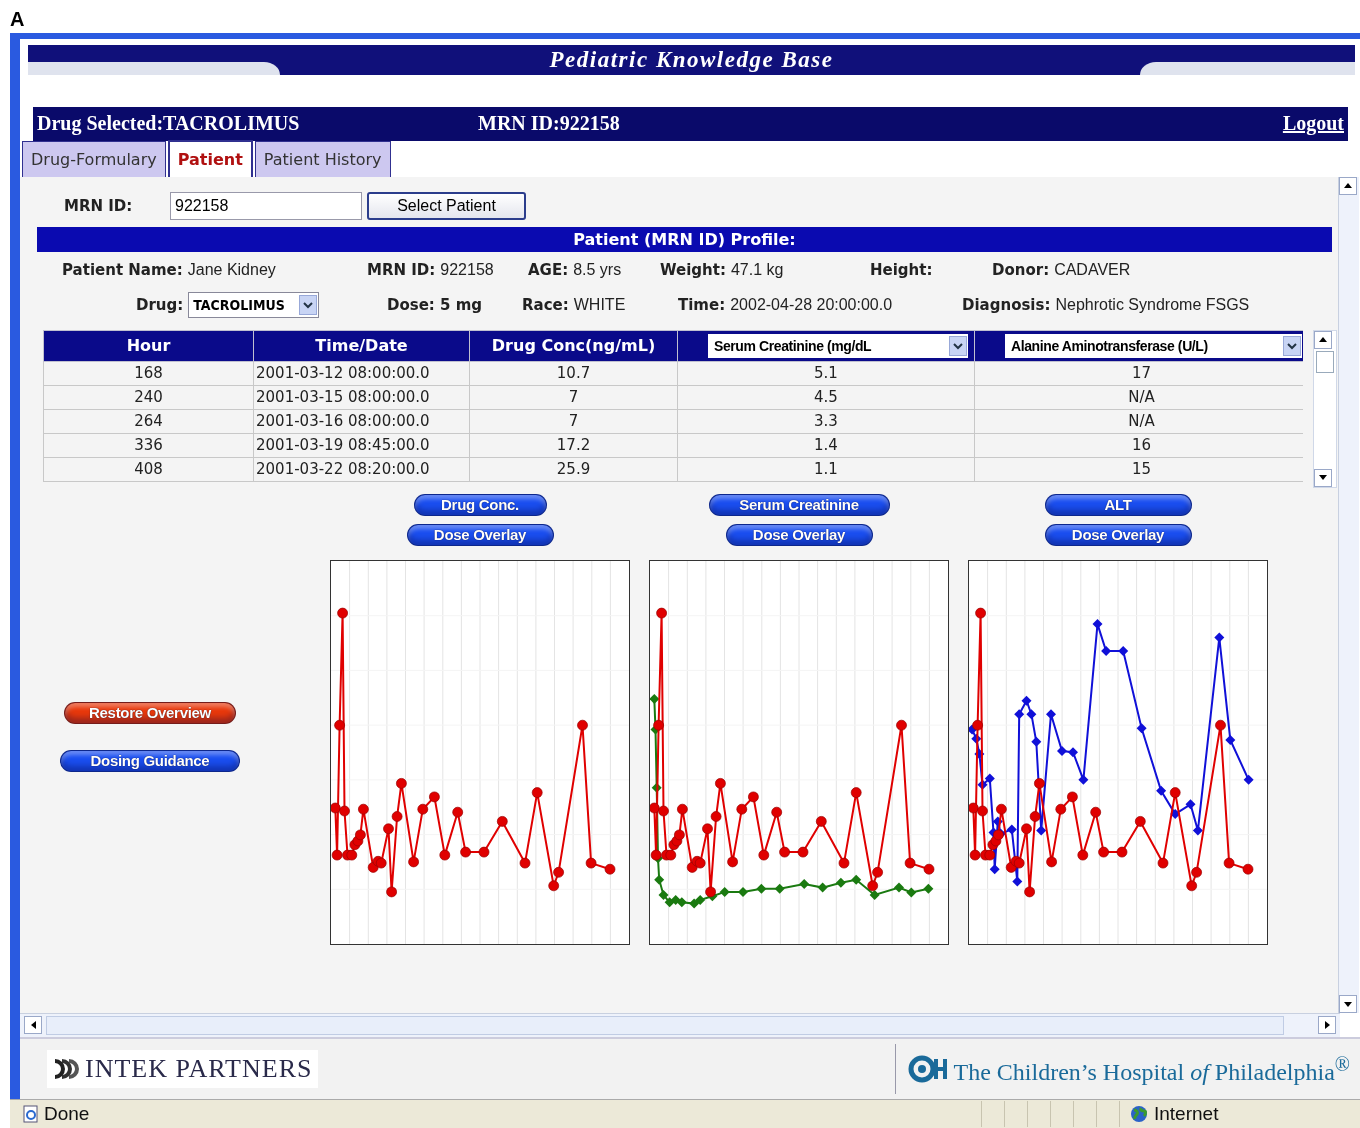 The width and height of the screenshot is (1360, 1128). Describe the element at coordinates (1153, 345) in the screenshot. I see `column-dropdown: Alanine Aminotransferase (U/L)` at that location.